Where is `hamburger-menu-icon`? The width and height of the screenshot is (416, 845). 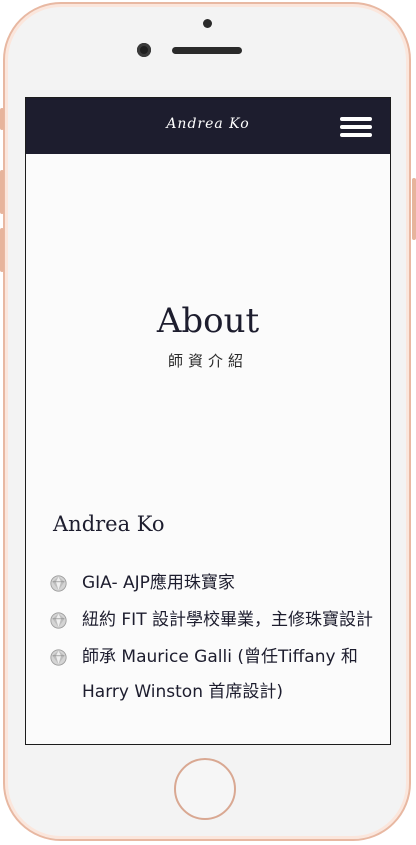
hamburger-menu-icon is located at coordinates (356, 127).